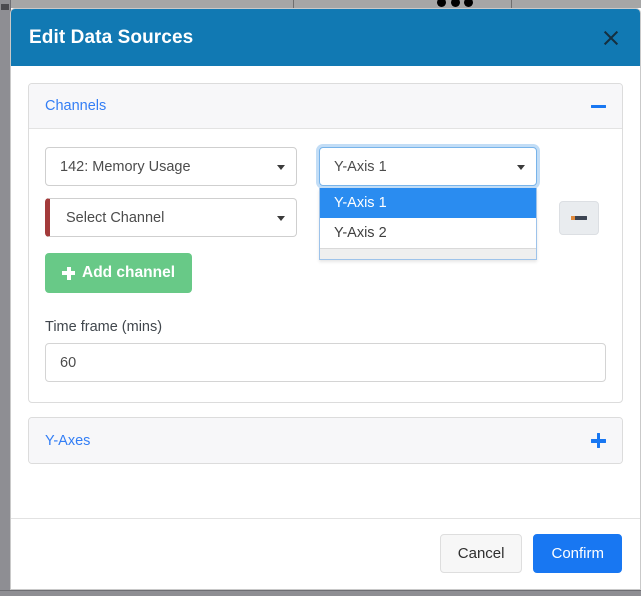 The height and width of the screenshot is (596, 641). Describe the element at coordinates (325, 362) in the screenshot. I see `time-frame-input` at that location.